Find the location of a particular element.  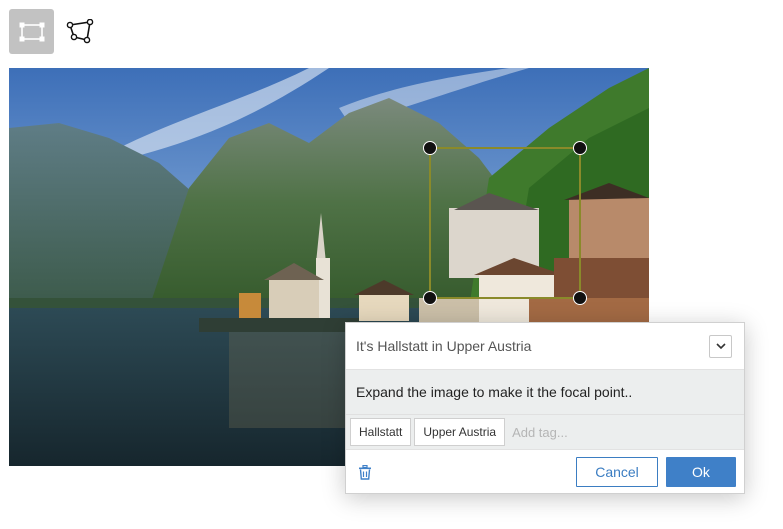

resize-handle-top-left is located at coordinates (430, 148).